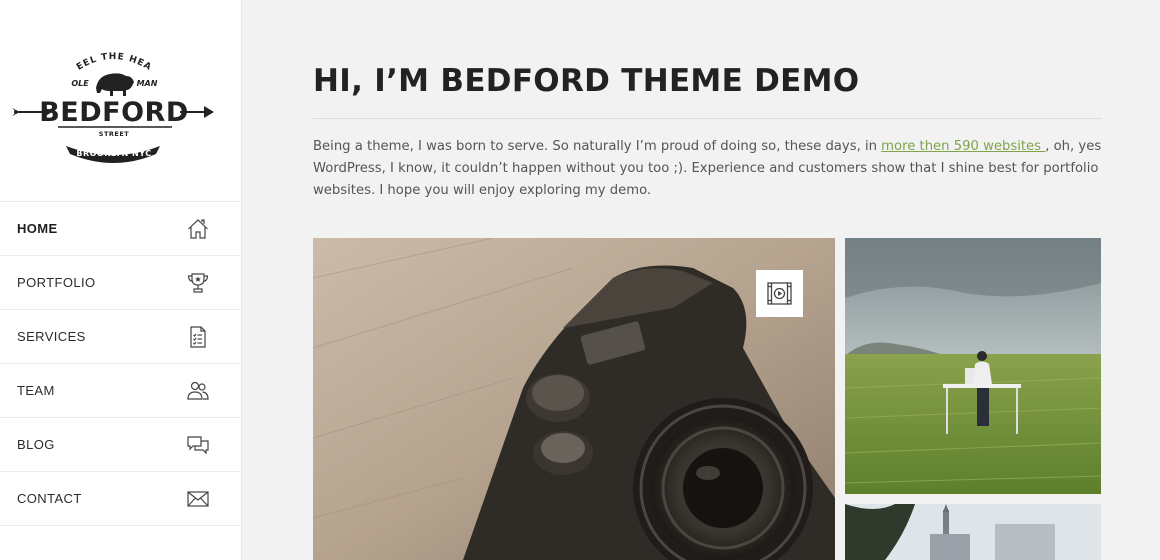  I want to click on logo-street: STREET, so click(114, 134).